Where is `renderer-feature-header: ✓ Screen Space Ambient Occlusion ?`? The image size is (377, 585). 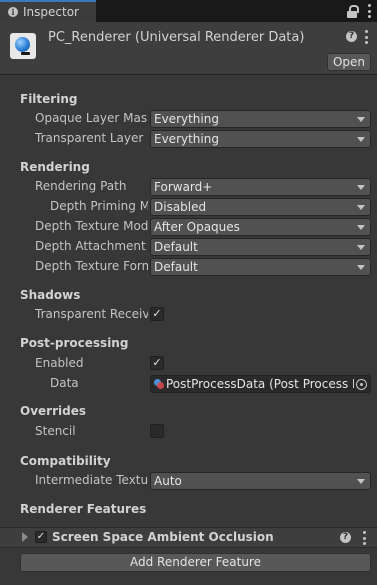 renderer-feature-header: ✓ Screen Space Ambient Occlusion ? is located at coordinates (188, 537).